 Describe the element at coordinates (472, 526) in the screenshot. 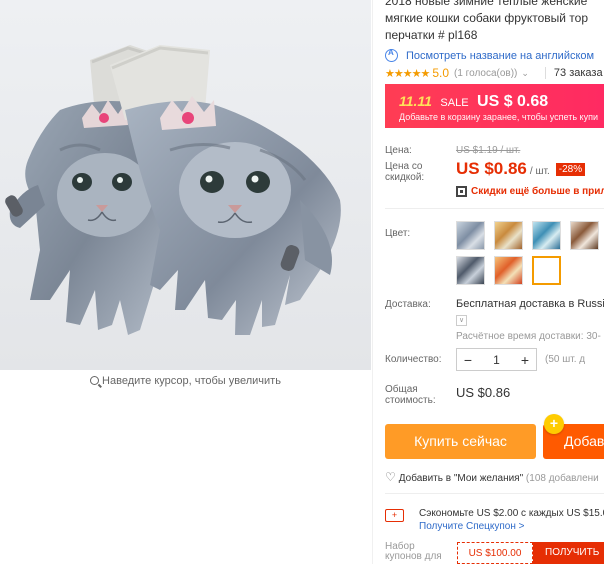

I see `get-coupon-link: Получите Спецкупон >` at that location.